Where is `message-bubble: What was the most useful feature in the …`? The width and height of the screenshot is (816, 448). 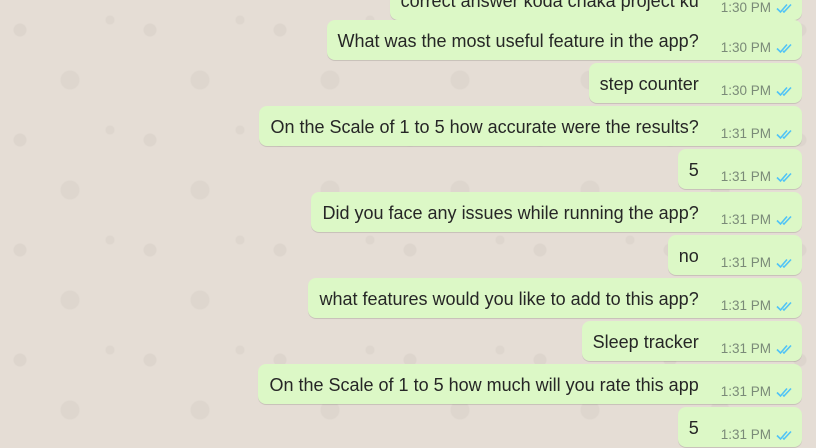 message-bubble: What was the most useful feature in the … is located at coordinates (564, 40).